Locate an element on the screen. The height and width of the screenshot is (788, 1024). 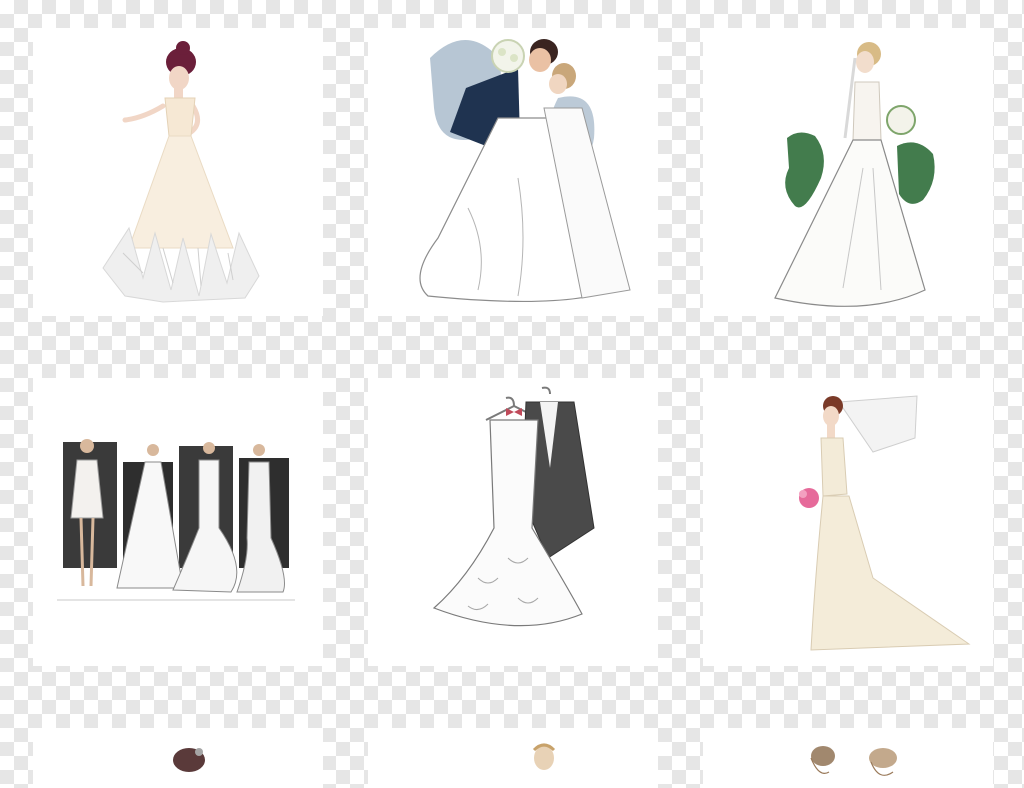
gallery-item-dress-tuxedo is located at coordinates (513, 522).